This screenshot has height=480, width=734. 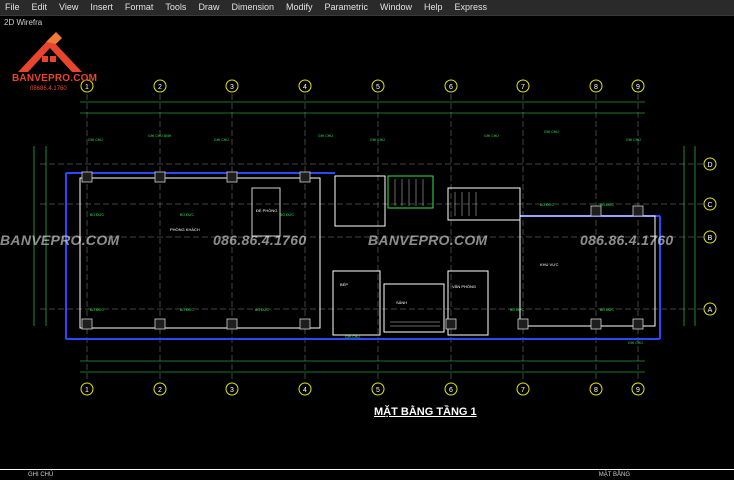 I want to click on logo-brand-text: BANVEPRO.COM, so click(x=55, y=78).